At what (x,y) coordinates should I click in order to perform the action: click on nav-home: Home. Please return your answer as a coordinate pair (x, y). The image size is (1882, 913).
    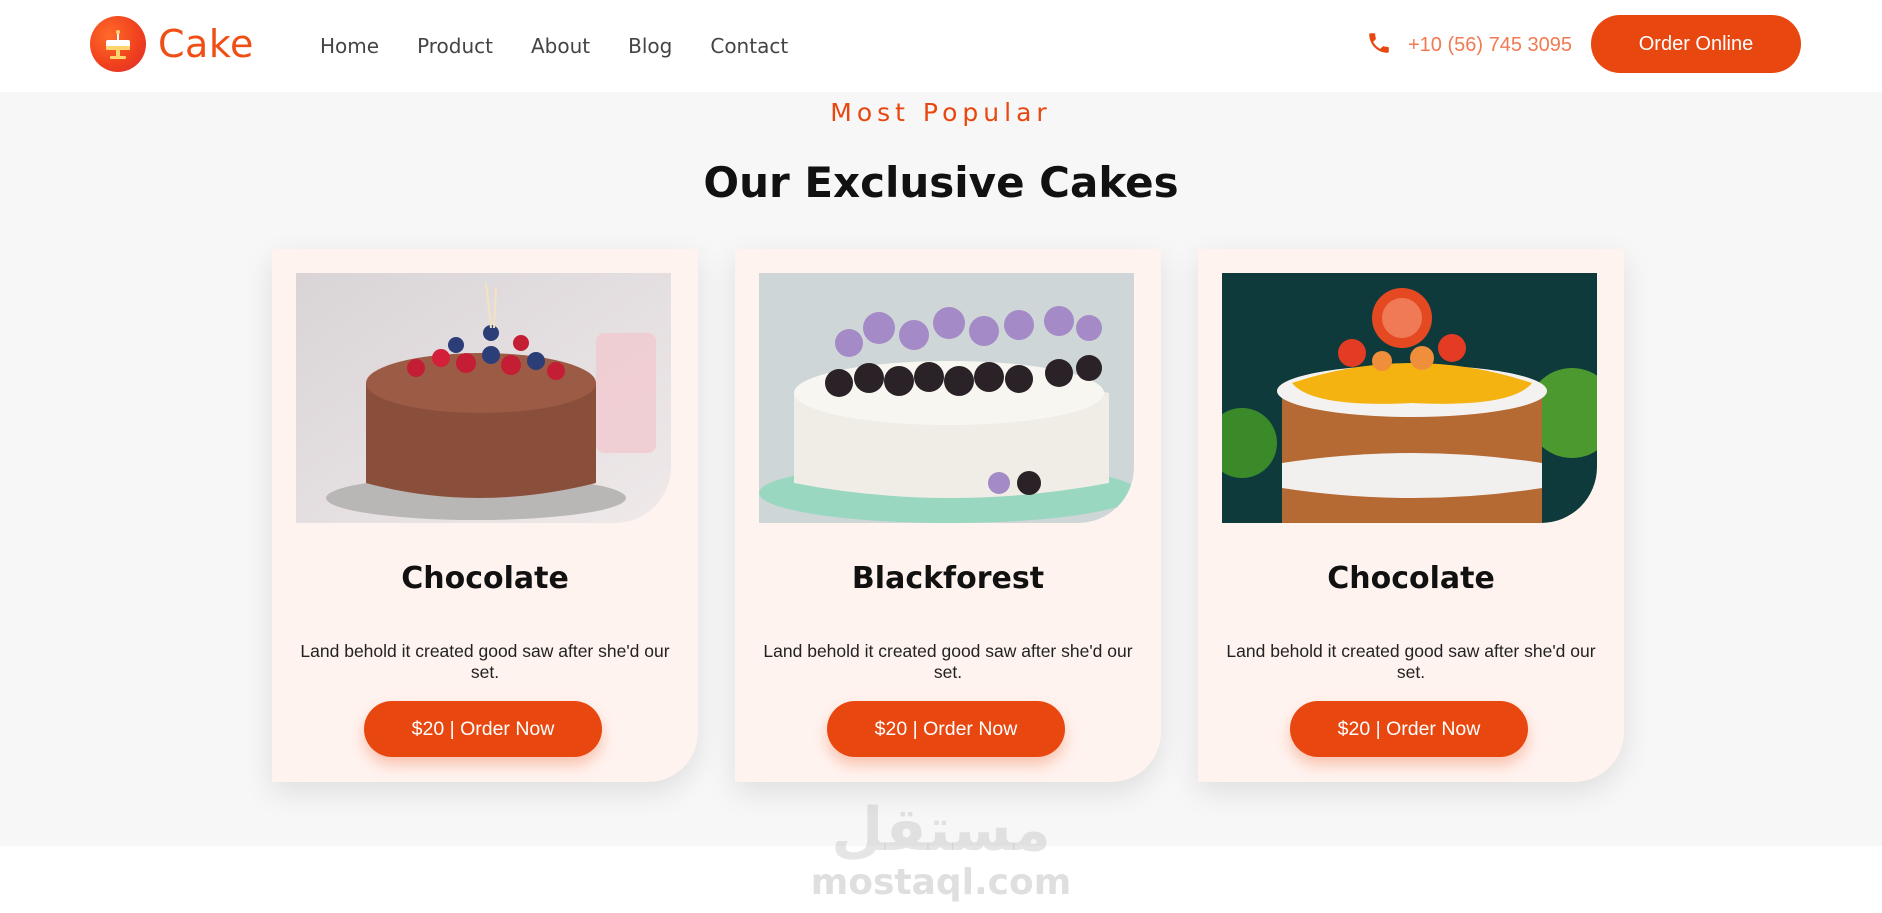
    Looking at the image, I should click on (349, 46).